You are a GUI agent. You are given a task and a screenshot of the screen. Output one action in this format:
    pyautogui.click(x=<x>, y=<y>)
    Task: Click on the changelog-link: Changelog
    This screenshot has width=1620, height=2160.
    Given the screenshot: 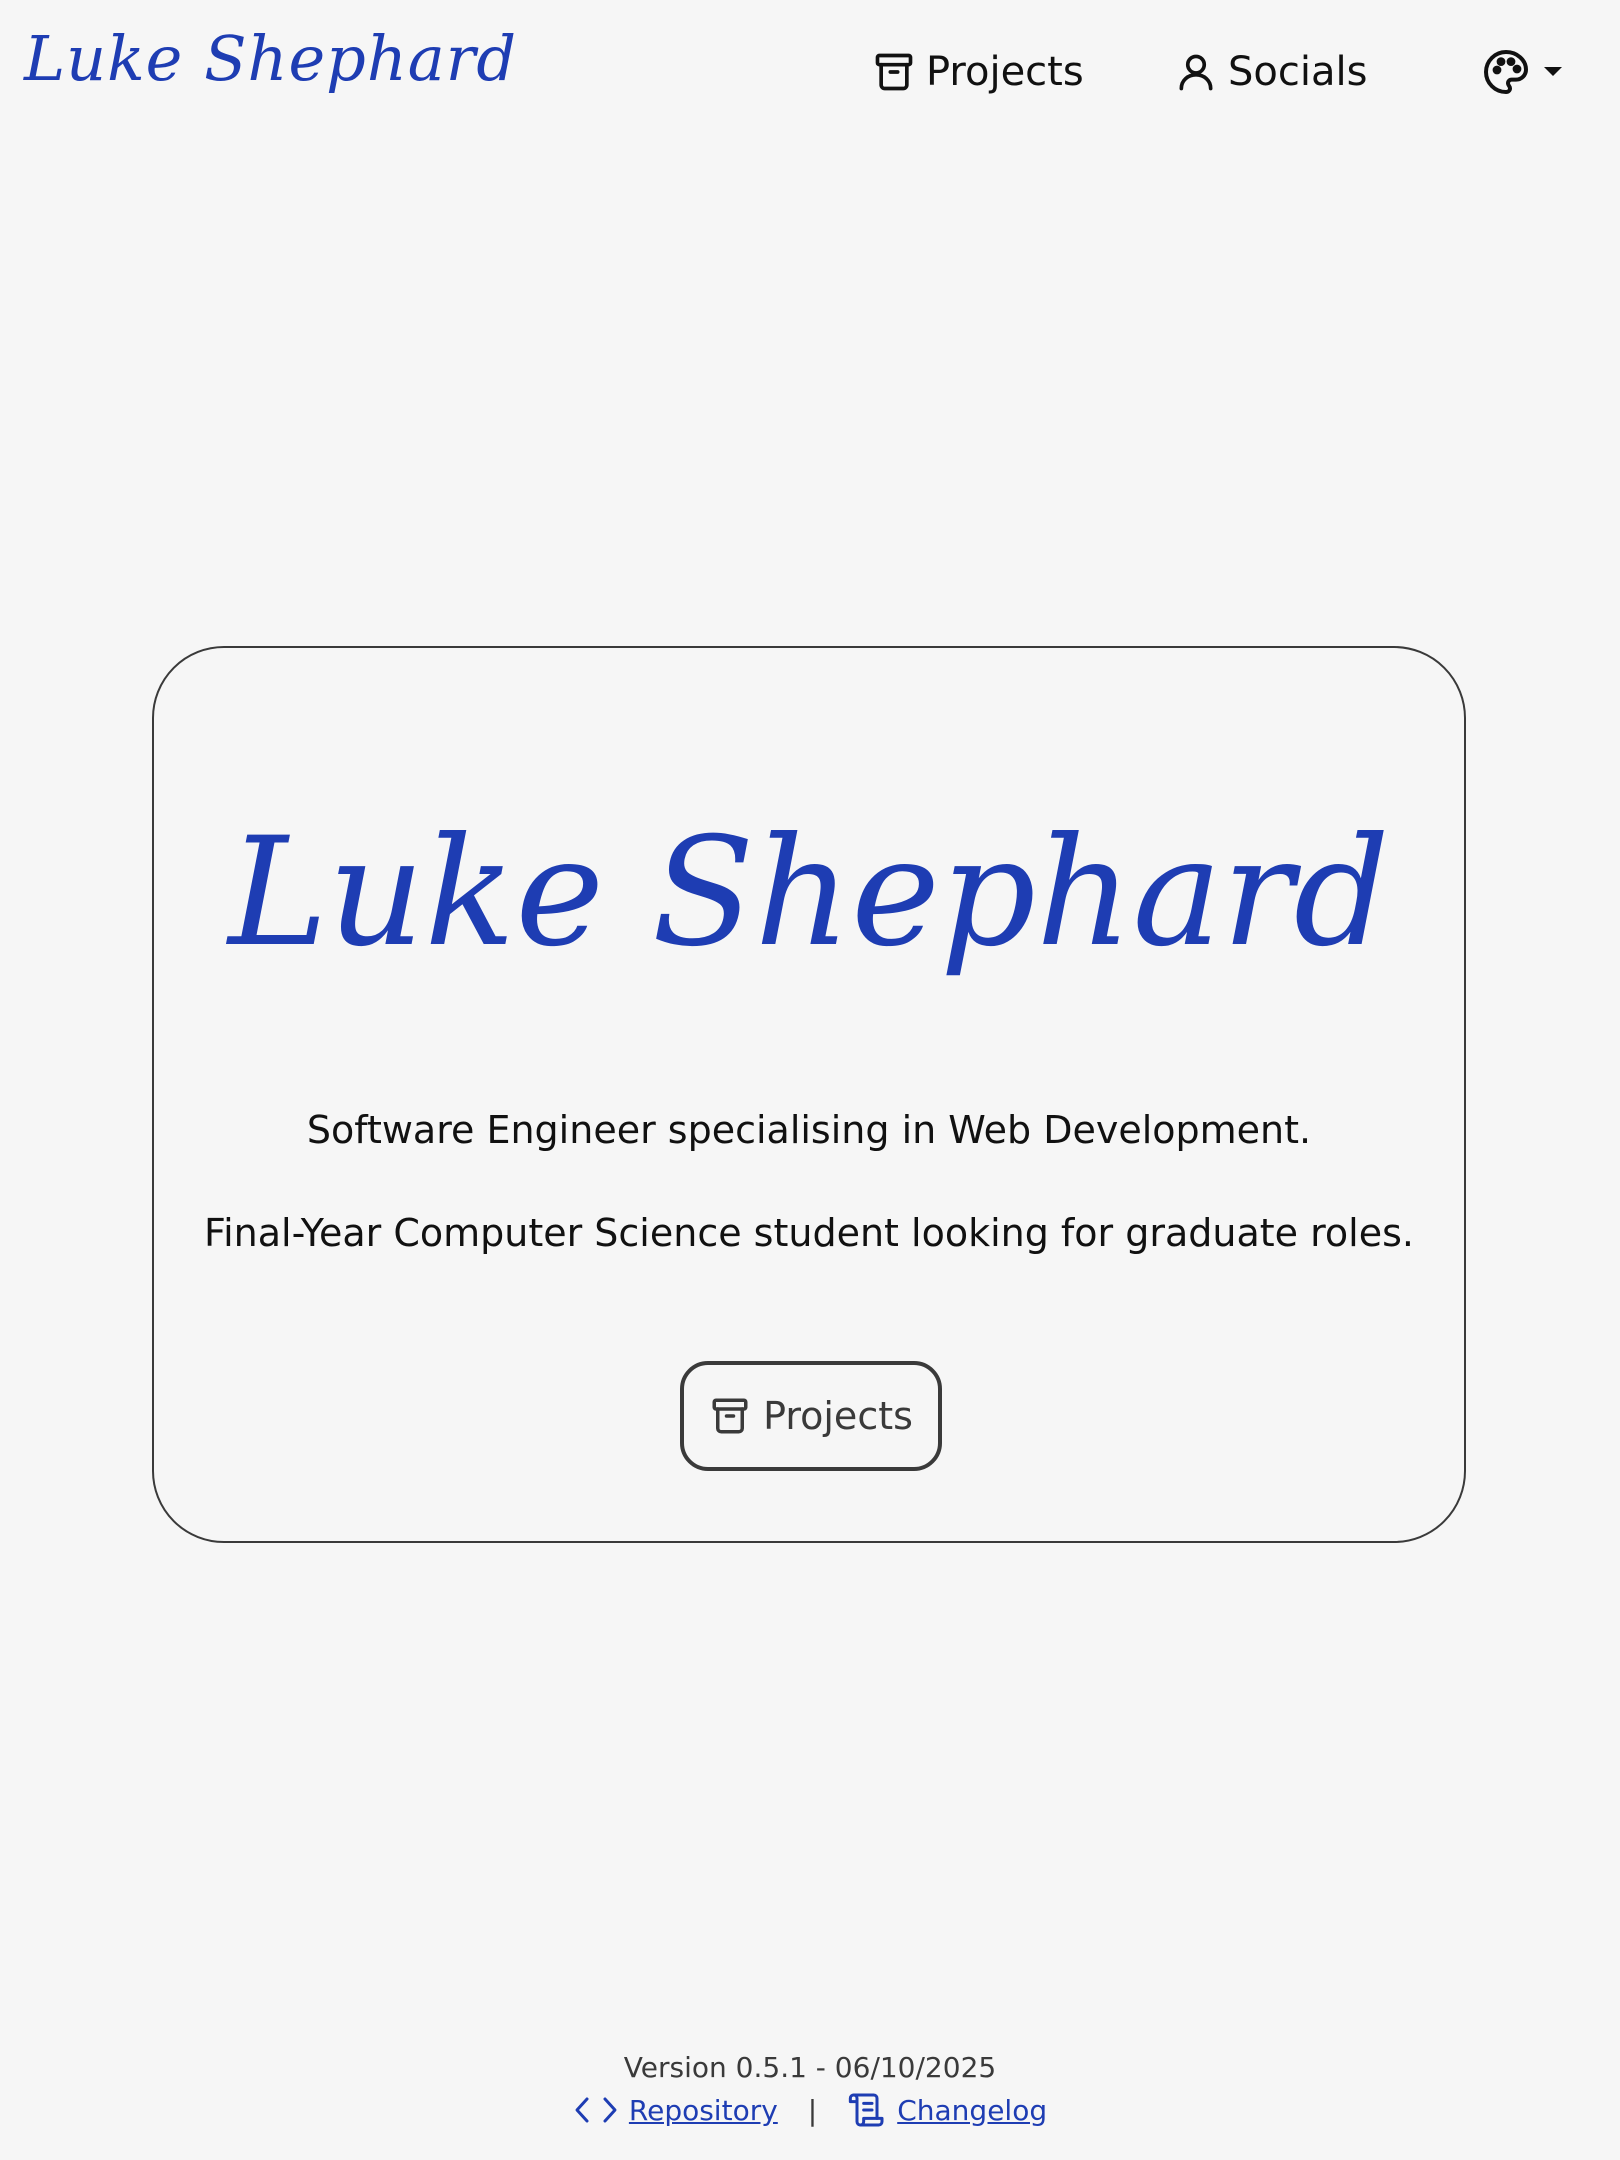 What is the action you would take?
    pyautogui.click(x=947, y=2110)
    